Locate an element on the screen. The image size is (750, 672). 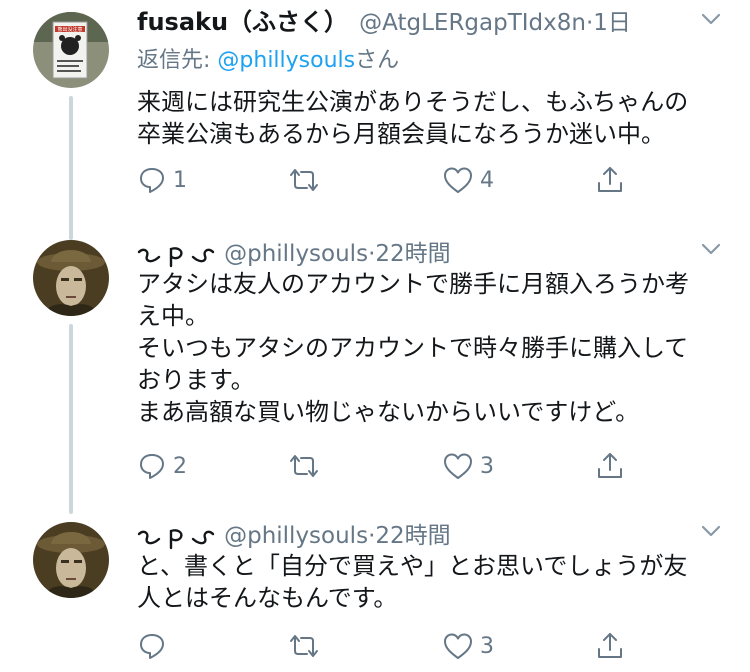
thread-connector-bottom is located at coordinates (71, 419).